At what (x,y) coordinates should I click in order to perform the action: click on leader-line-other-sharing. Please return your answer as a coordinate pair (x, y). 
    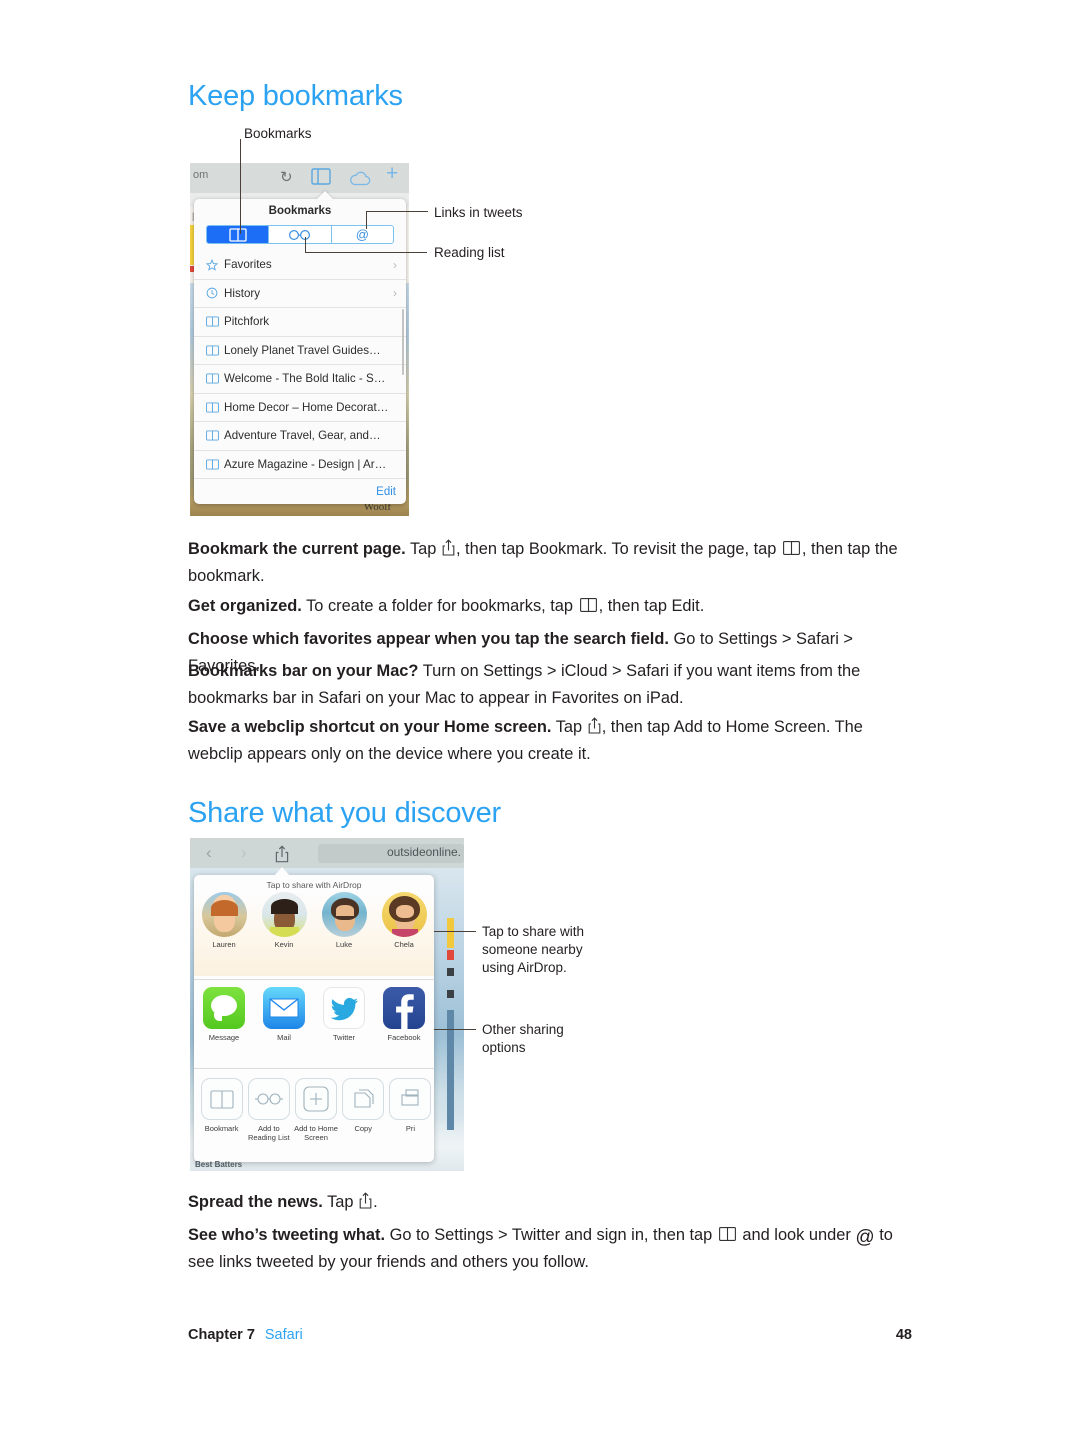
    Looking at the image, I should click on (455, 1030).